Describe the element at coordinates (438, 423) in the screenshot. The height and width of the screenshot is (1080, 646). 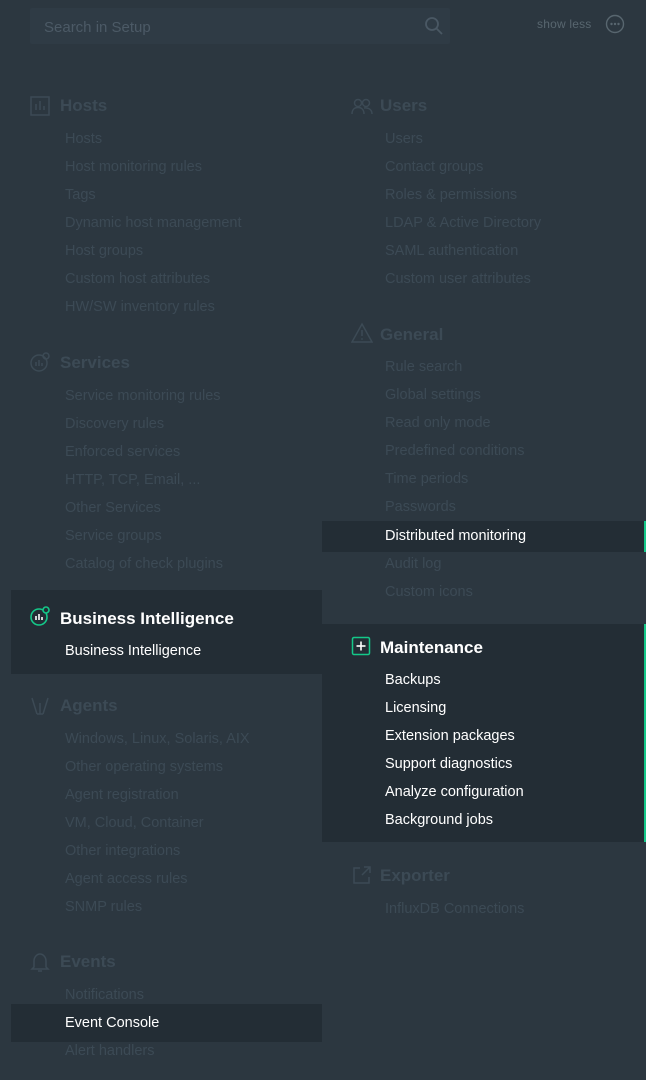
I see `general-item-read-only-mode: Read only mode` at that location.